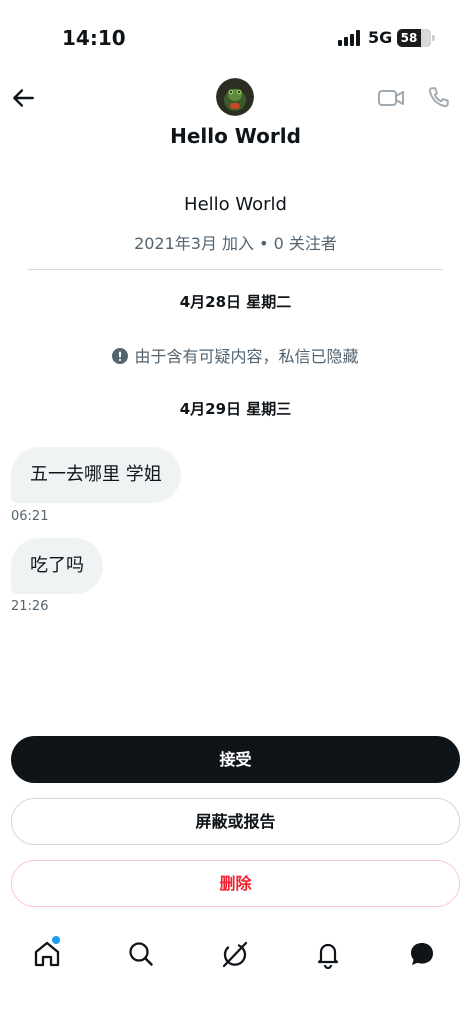  I want to click on date-separator: 4月29日 星期三, so click(235, 409).